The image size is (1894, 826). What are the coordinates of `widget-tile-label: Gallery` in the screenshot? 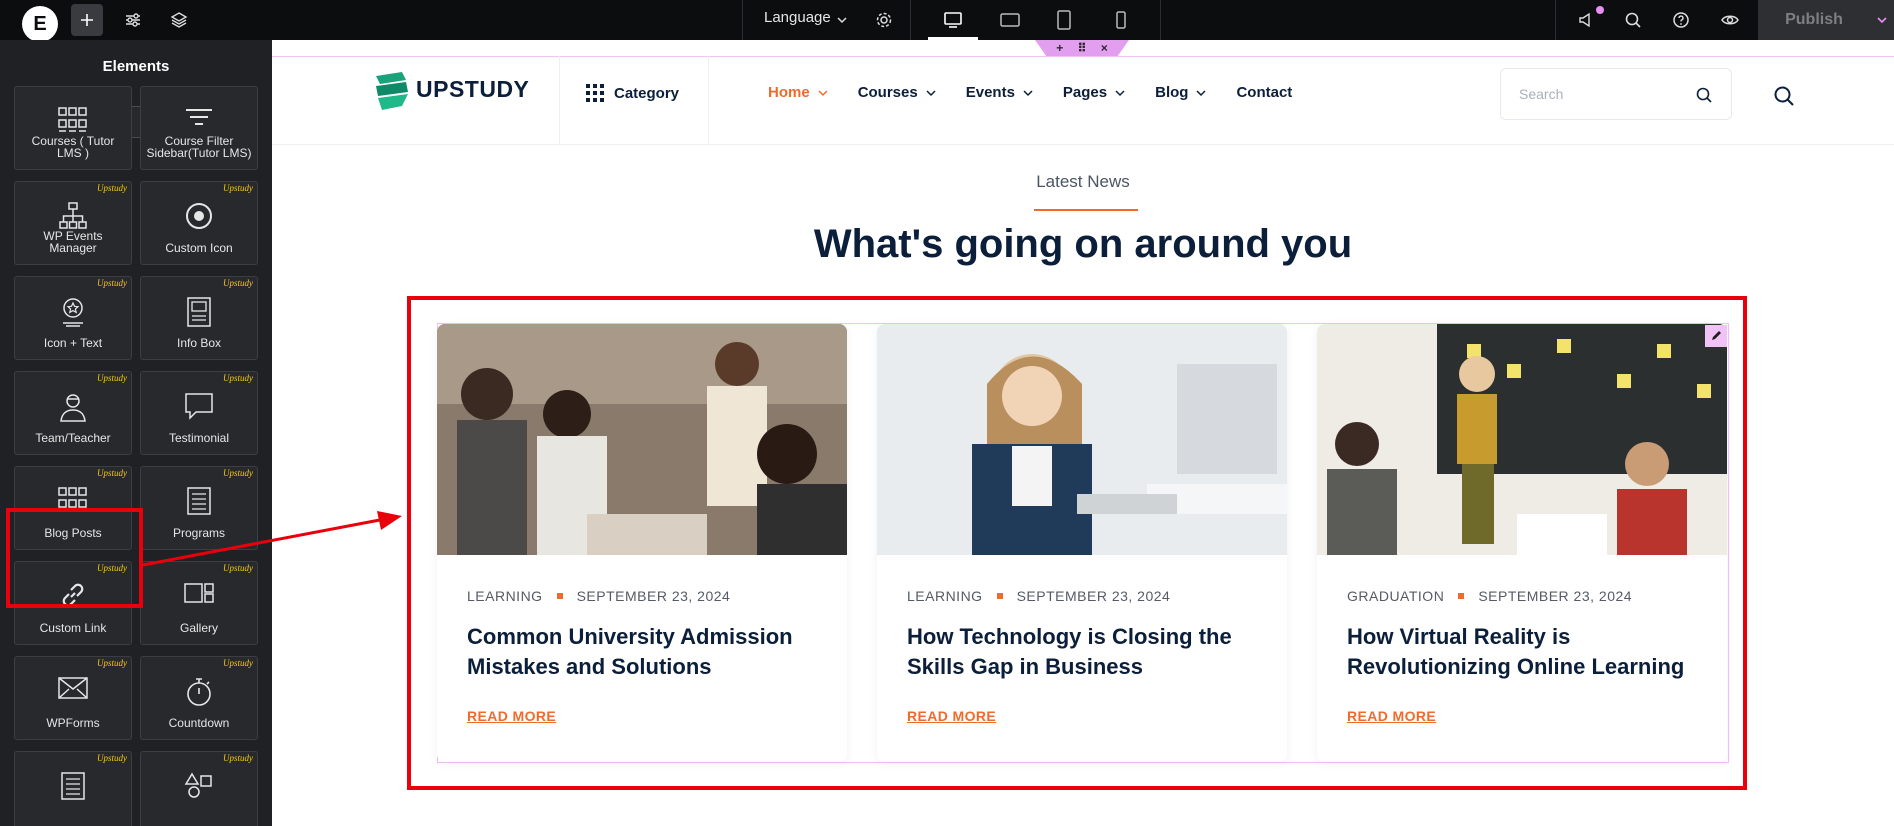 It's located at (198, 628).